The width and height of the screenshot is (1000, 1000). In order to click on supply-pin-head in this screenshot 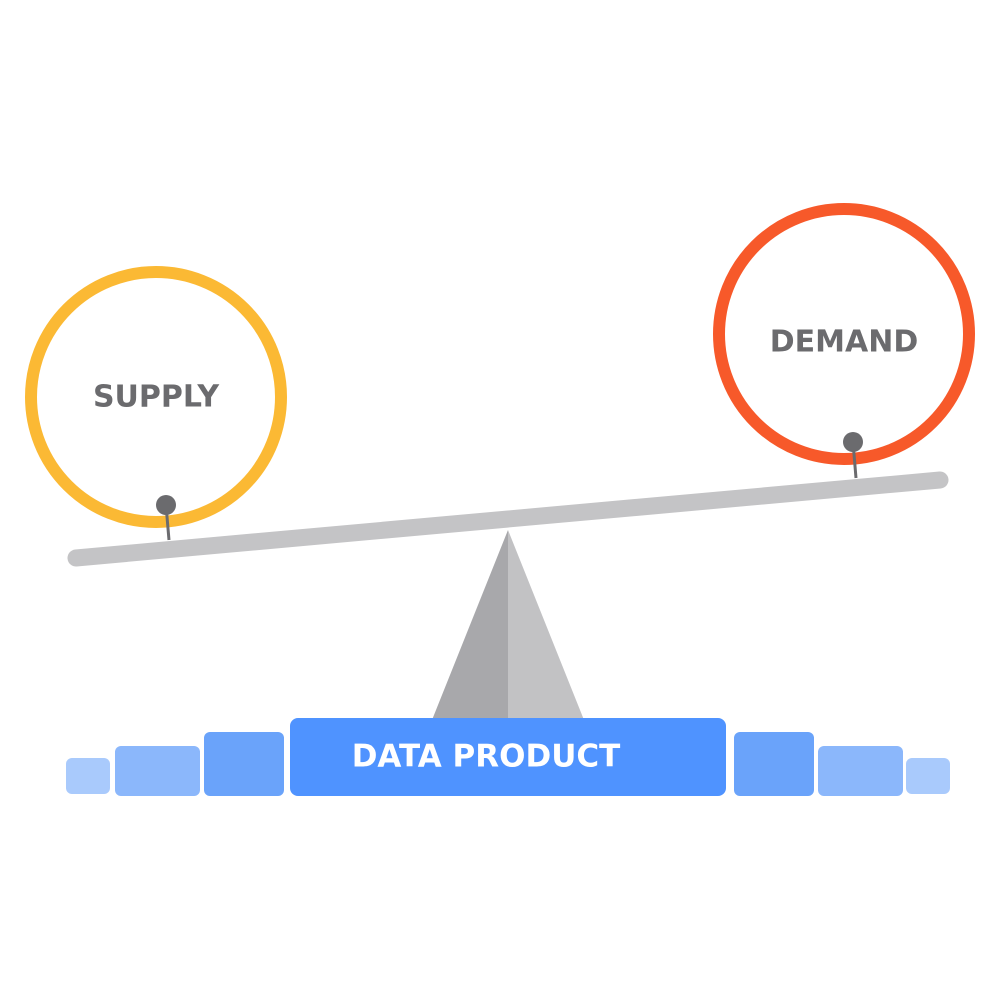, I will do `click(166, 505)`.